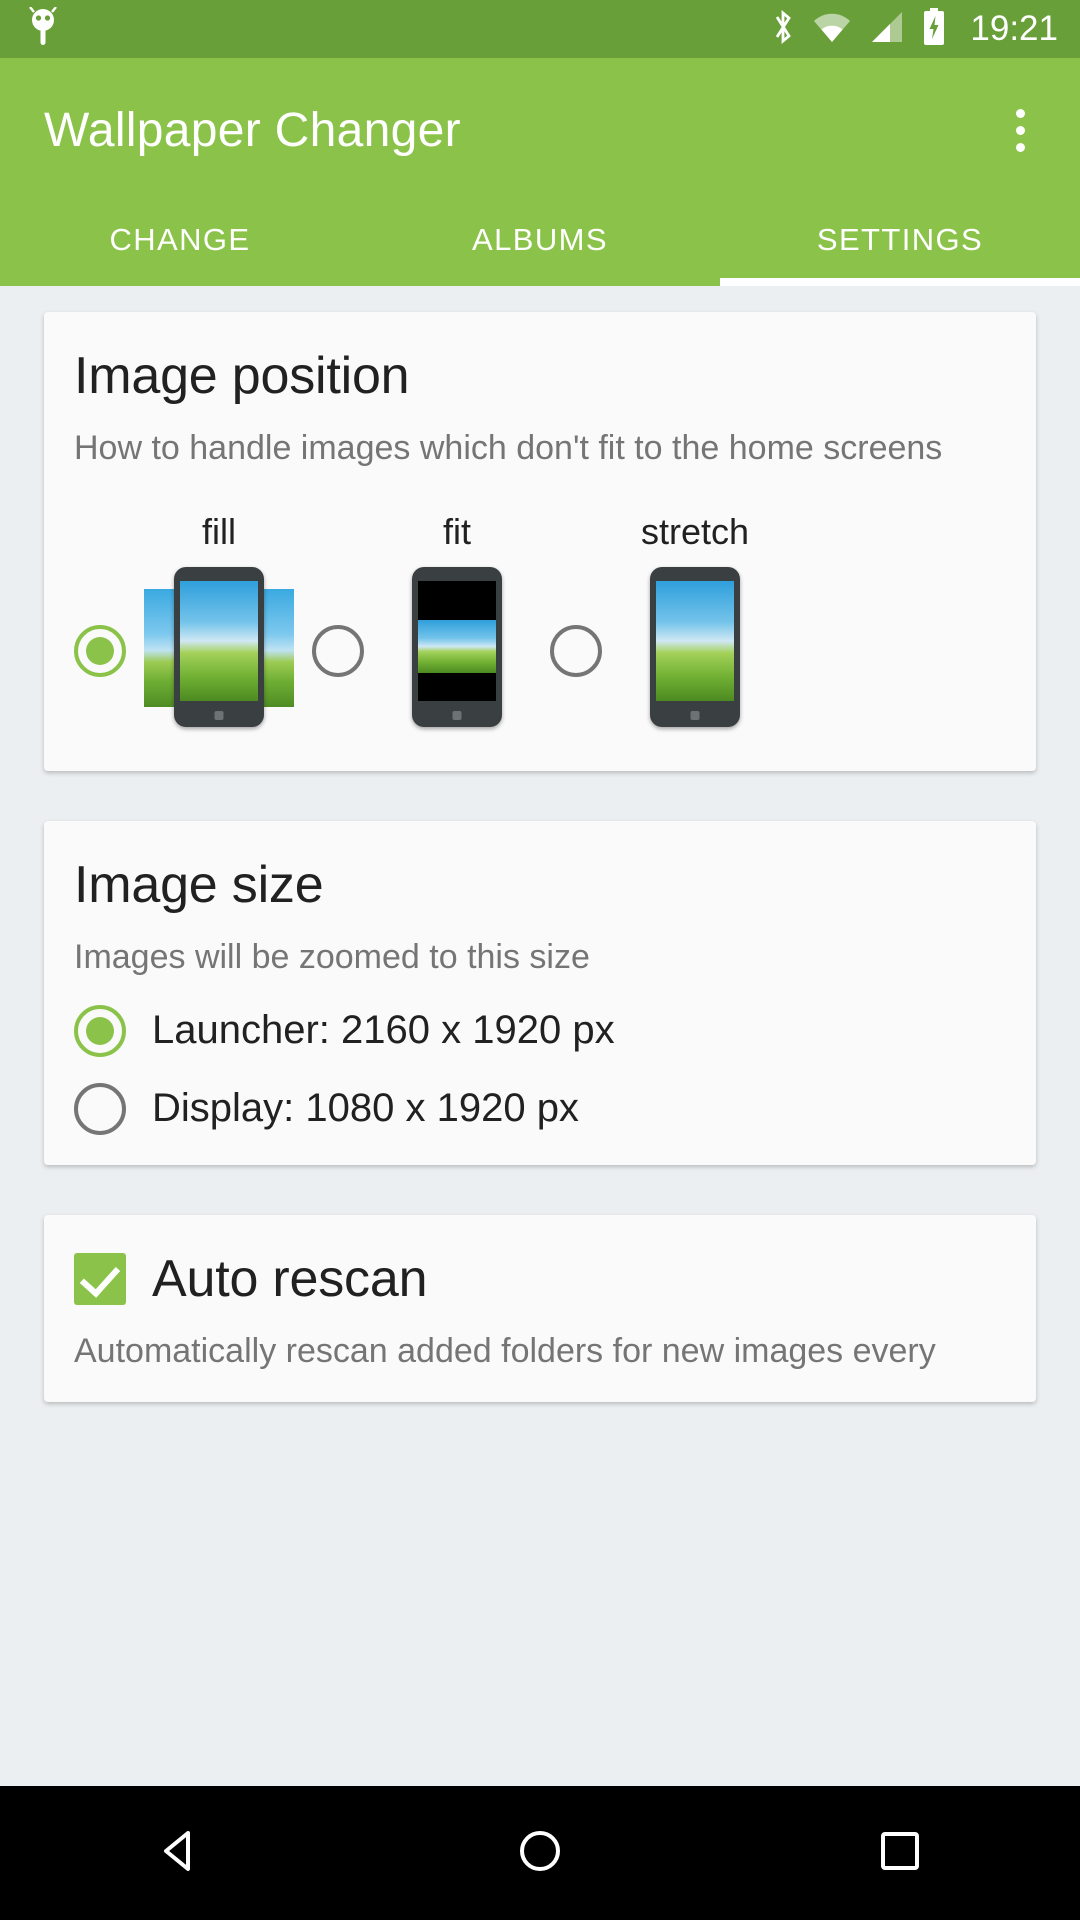 The height and width of the screenshot is (1920, 1080). Describe the element at coordinates (332, 957) in the screenshot. I see `image-size-subtitle: Images will be zoomed to this size` at that location.